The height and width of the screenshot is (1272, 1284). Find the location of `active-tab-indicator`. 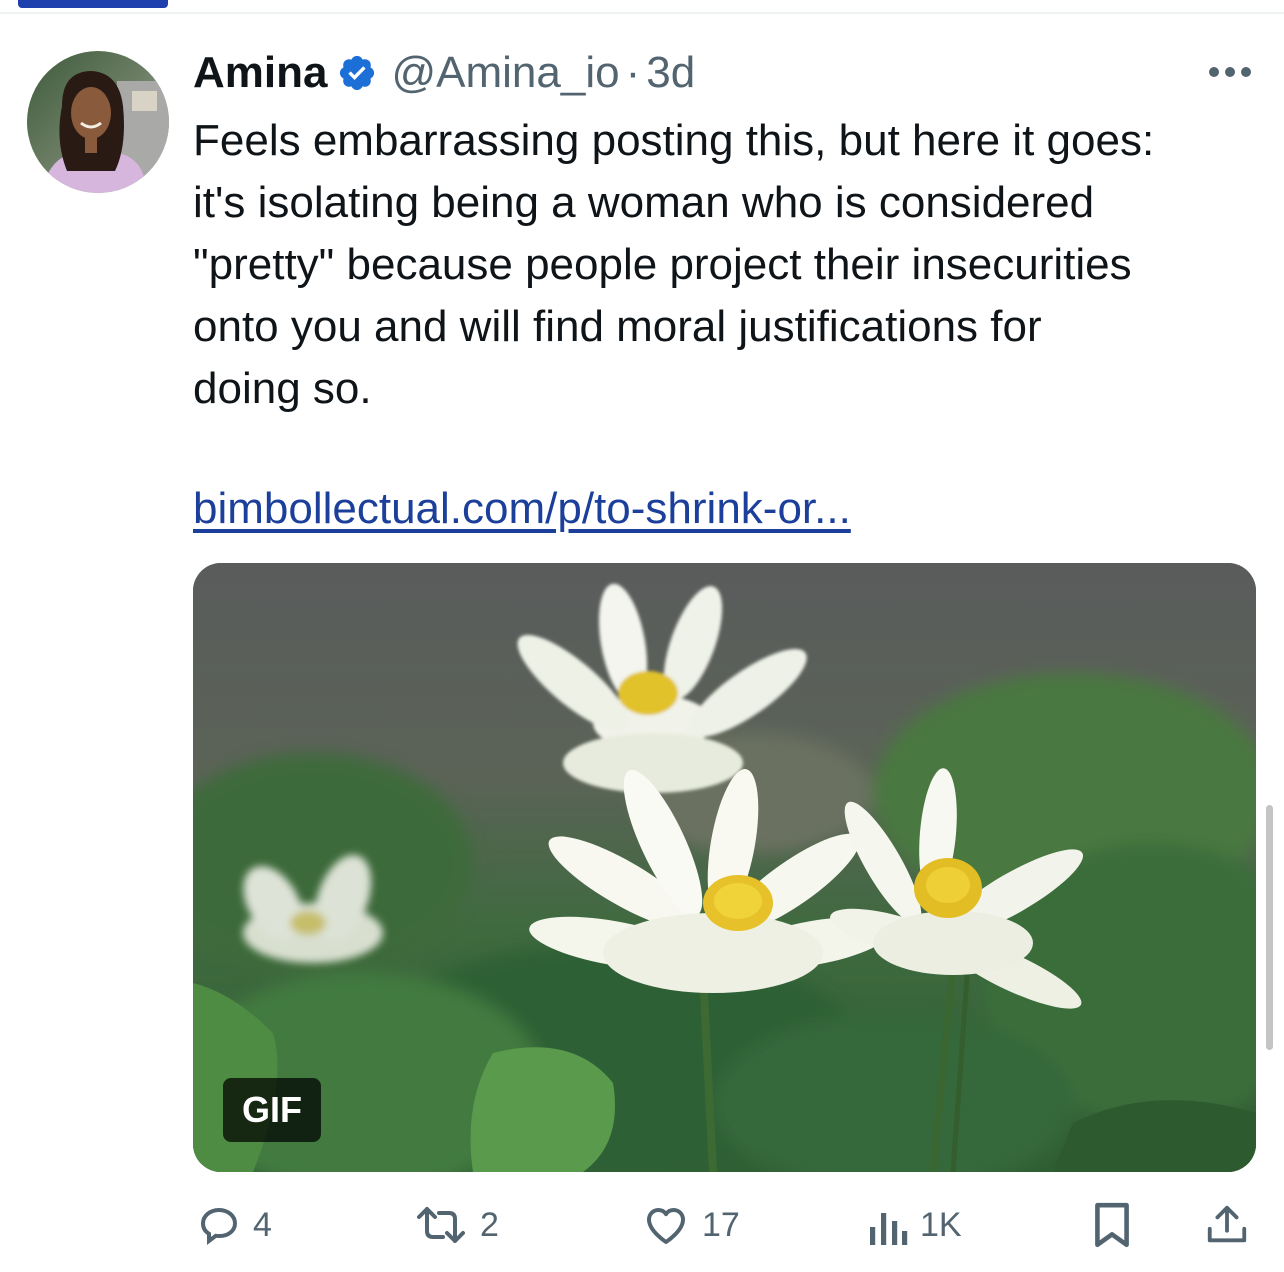

active-tab-indicator is located at coordinates (93, 4).